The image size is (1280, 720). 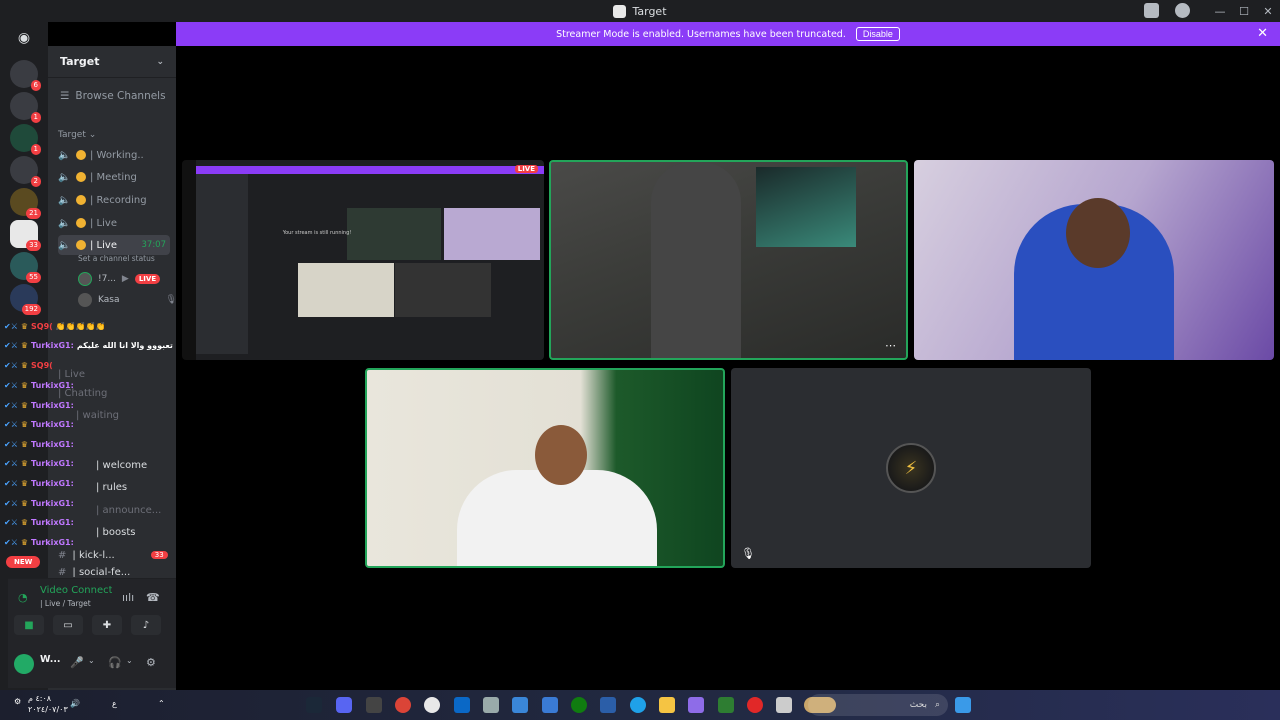 What do you see at coordinates (462, 705) in the screenshot?
I see `photos-icon` at bounding box center [462, 705].